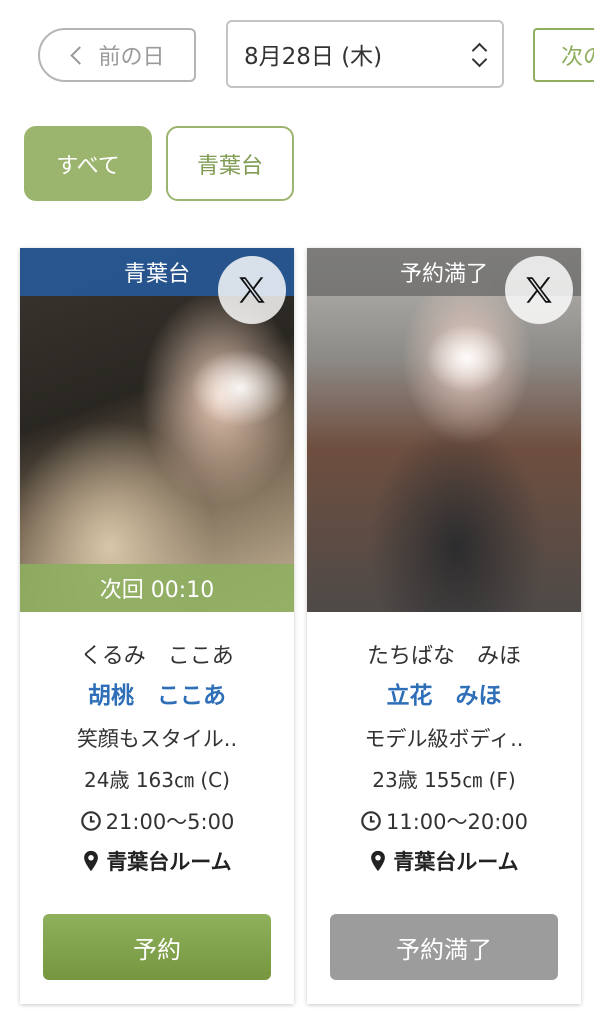 The height and width of the screenshot is (1024, 594). I want to click on cast-name-link: 胡桃 ここあ, so click(157, 693).